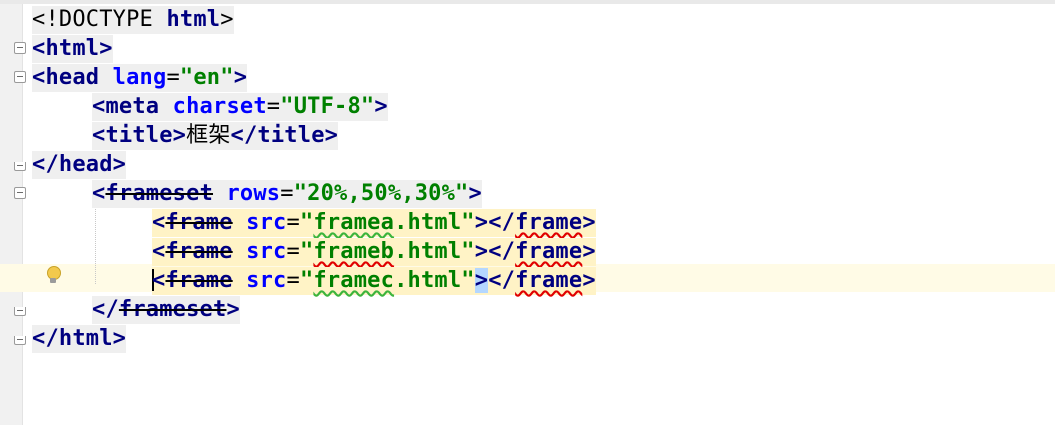 This screenshot has width=1055, height=425. I want to click on code-line-11: </frameset>, so click(527, 310).